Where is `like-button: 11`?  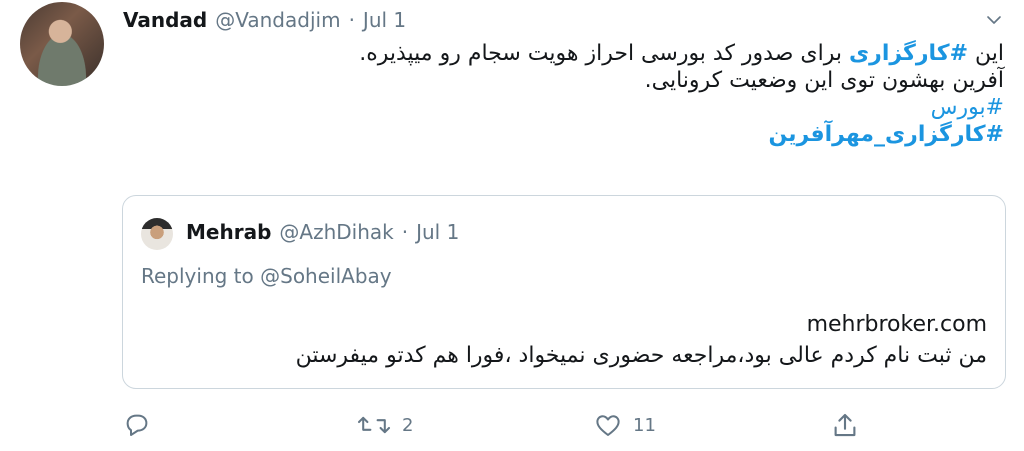 like-button: 11 is located at coordinates (624, 425).